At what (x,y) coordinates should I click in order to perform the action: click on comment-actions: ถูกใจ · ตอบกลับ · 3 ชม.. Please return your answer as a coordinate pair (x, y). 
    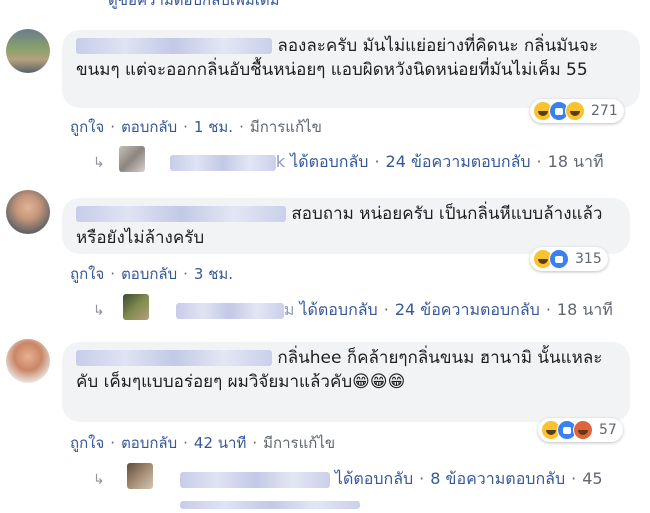
    Looking at the image, I should click on (152, 274).